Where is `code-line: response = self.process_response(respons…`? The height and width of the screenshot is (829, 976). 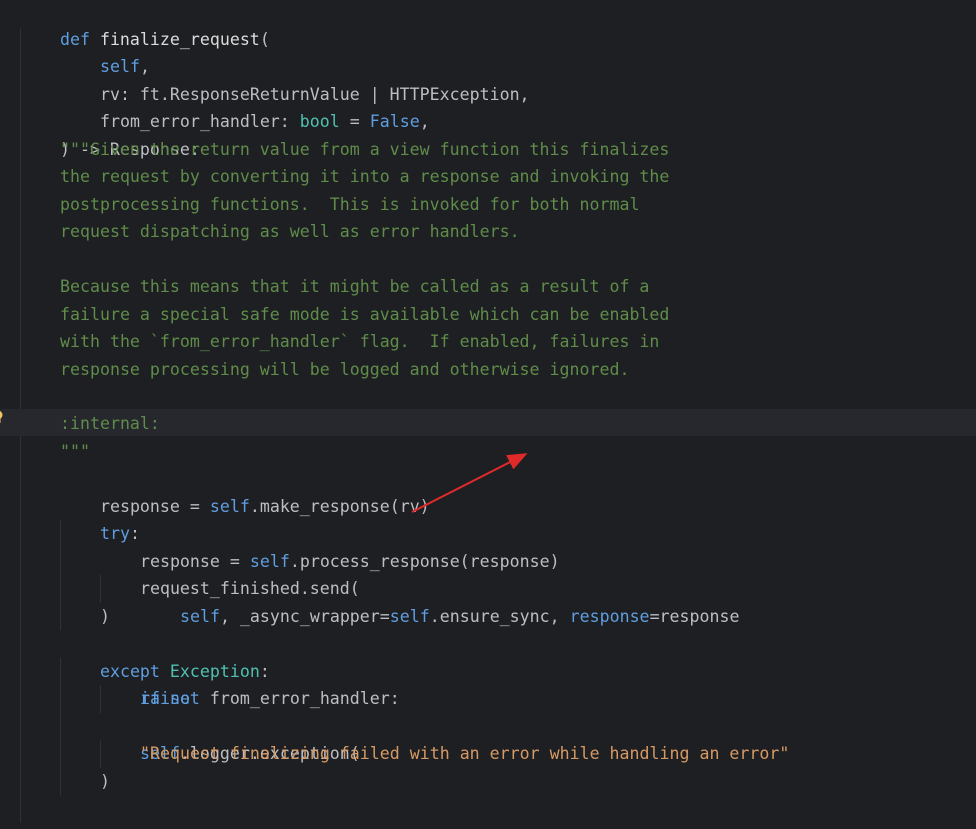
code-line: response = self.process_response(respons… is located at coordinates (330, 545).